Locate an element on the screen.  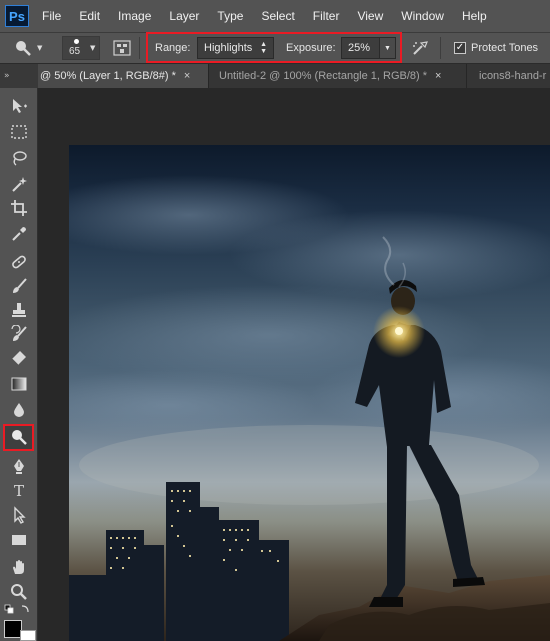
protect-tones-checkbox: ✓ Protect Tones is located at coordinates (496, 48).